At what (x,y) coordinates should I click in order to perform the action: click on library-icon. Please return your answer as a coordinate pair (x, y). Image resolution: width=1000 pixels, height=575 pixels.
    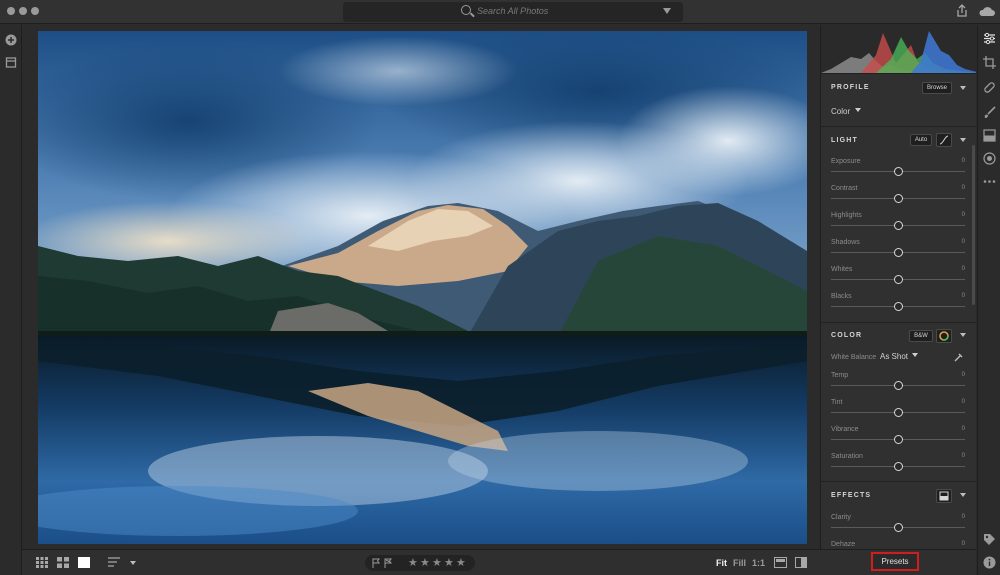
    Looking at the image, I should click on (11, 62).